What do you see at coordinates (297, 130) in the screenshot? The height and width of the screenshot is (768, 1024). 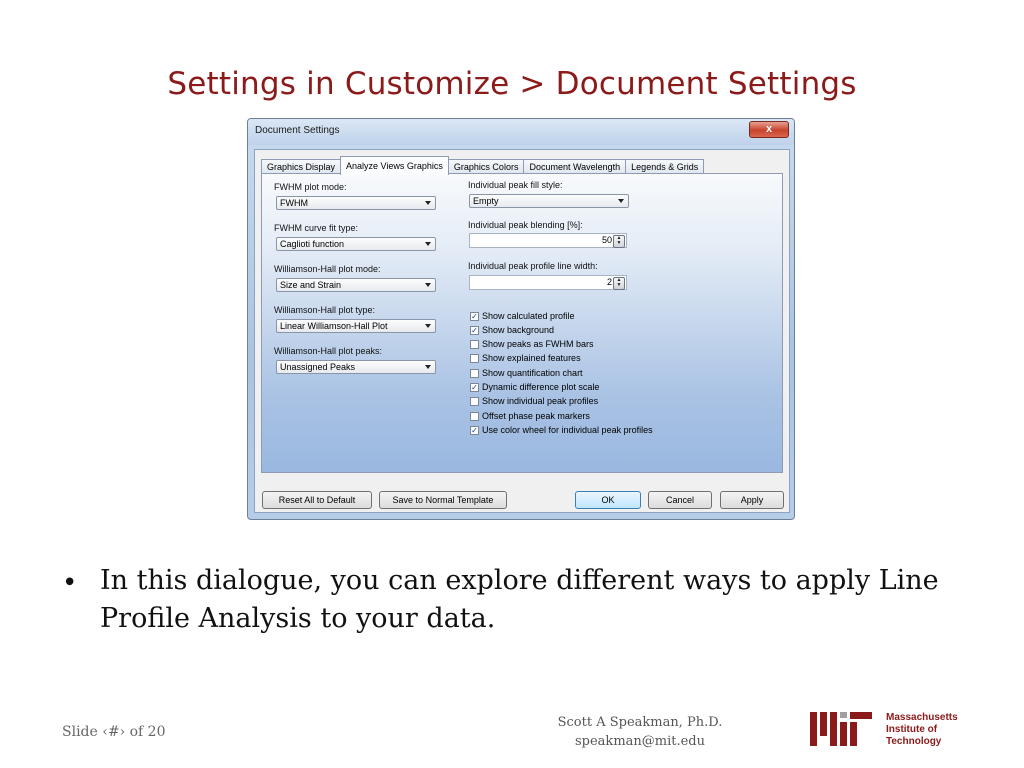 I see `dialog-title: Document Settings` at bounding box center [297, 130].